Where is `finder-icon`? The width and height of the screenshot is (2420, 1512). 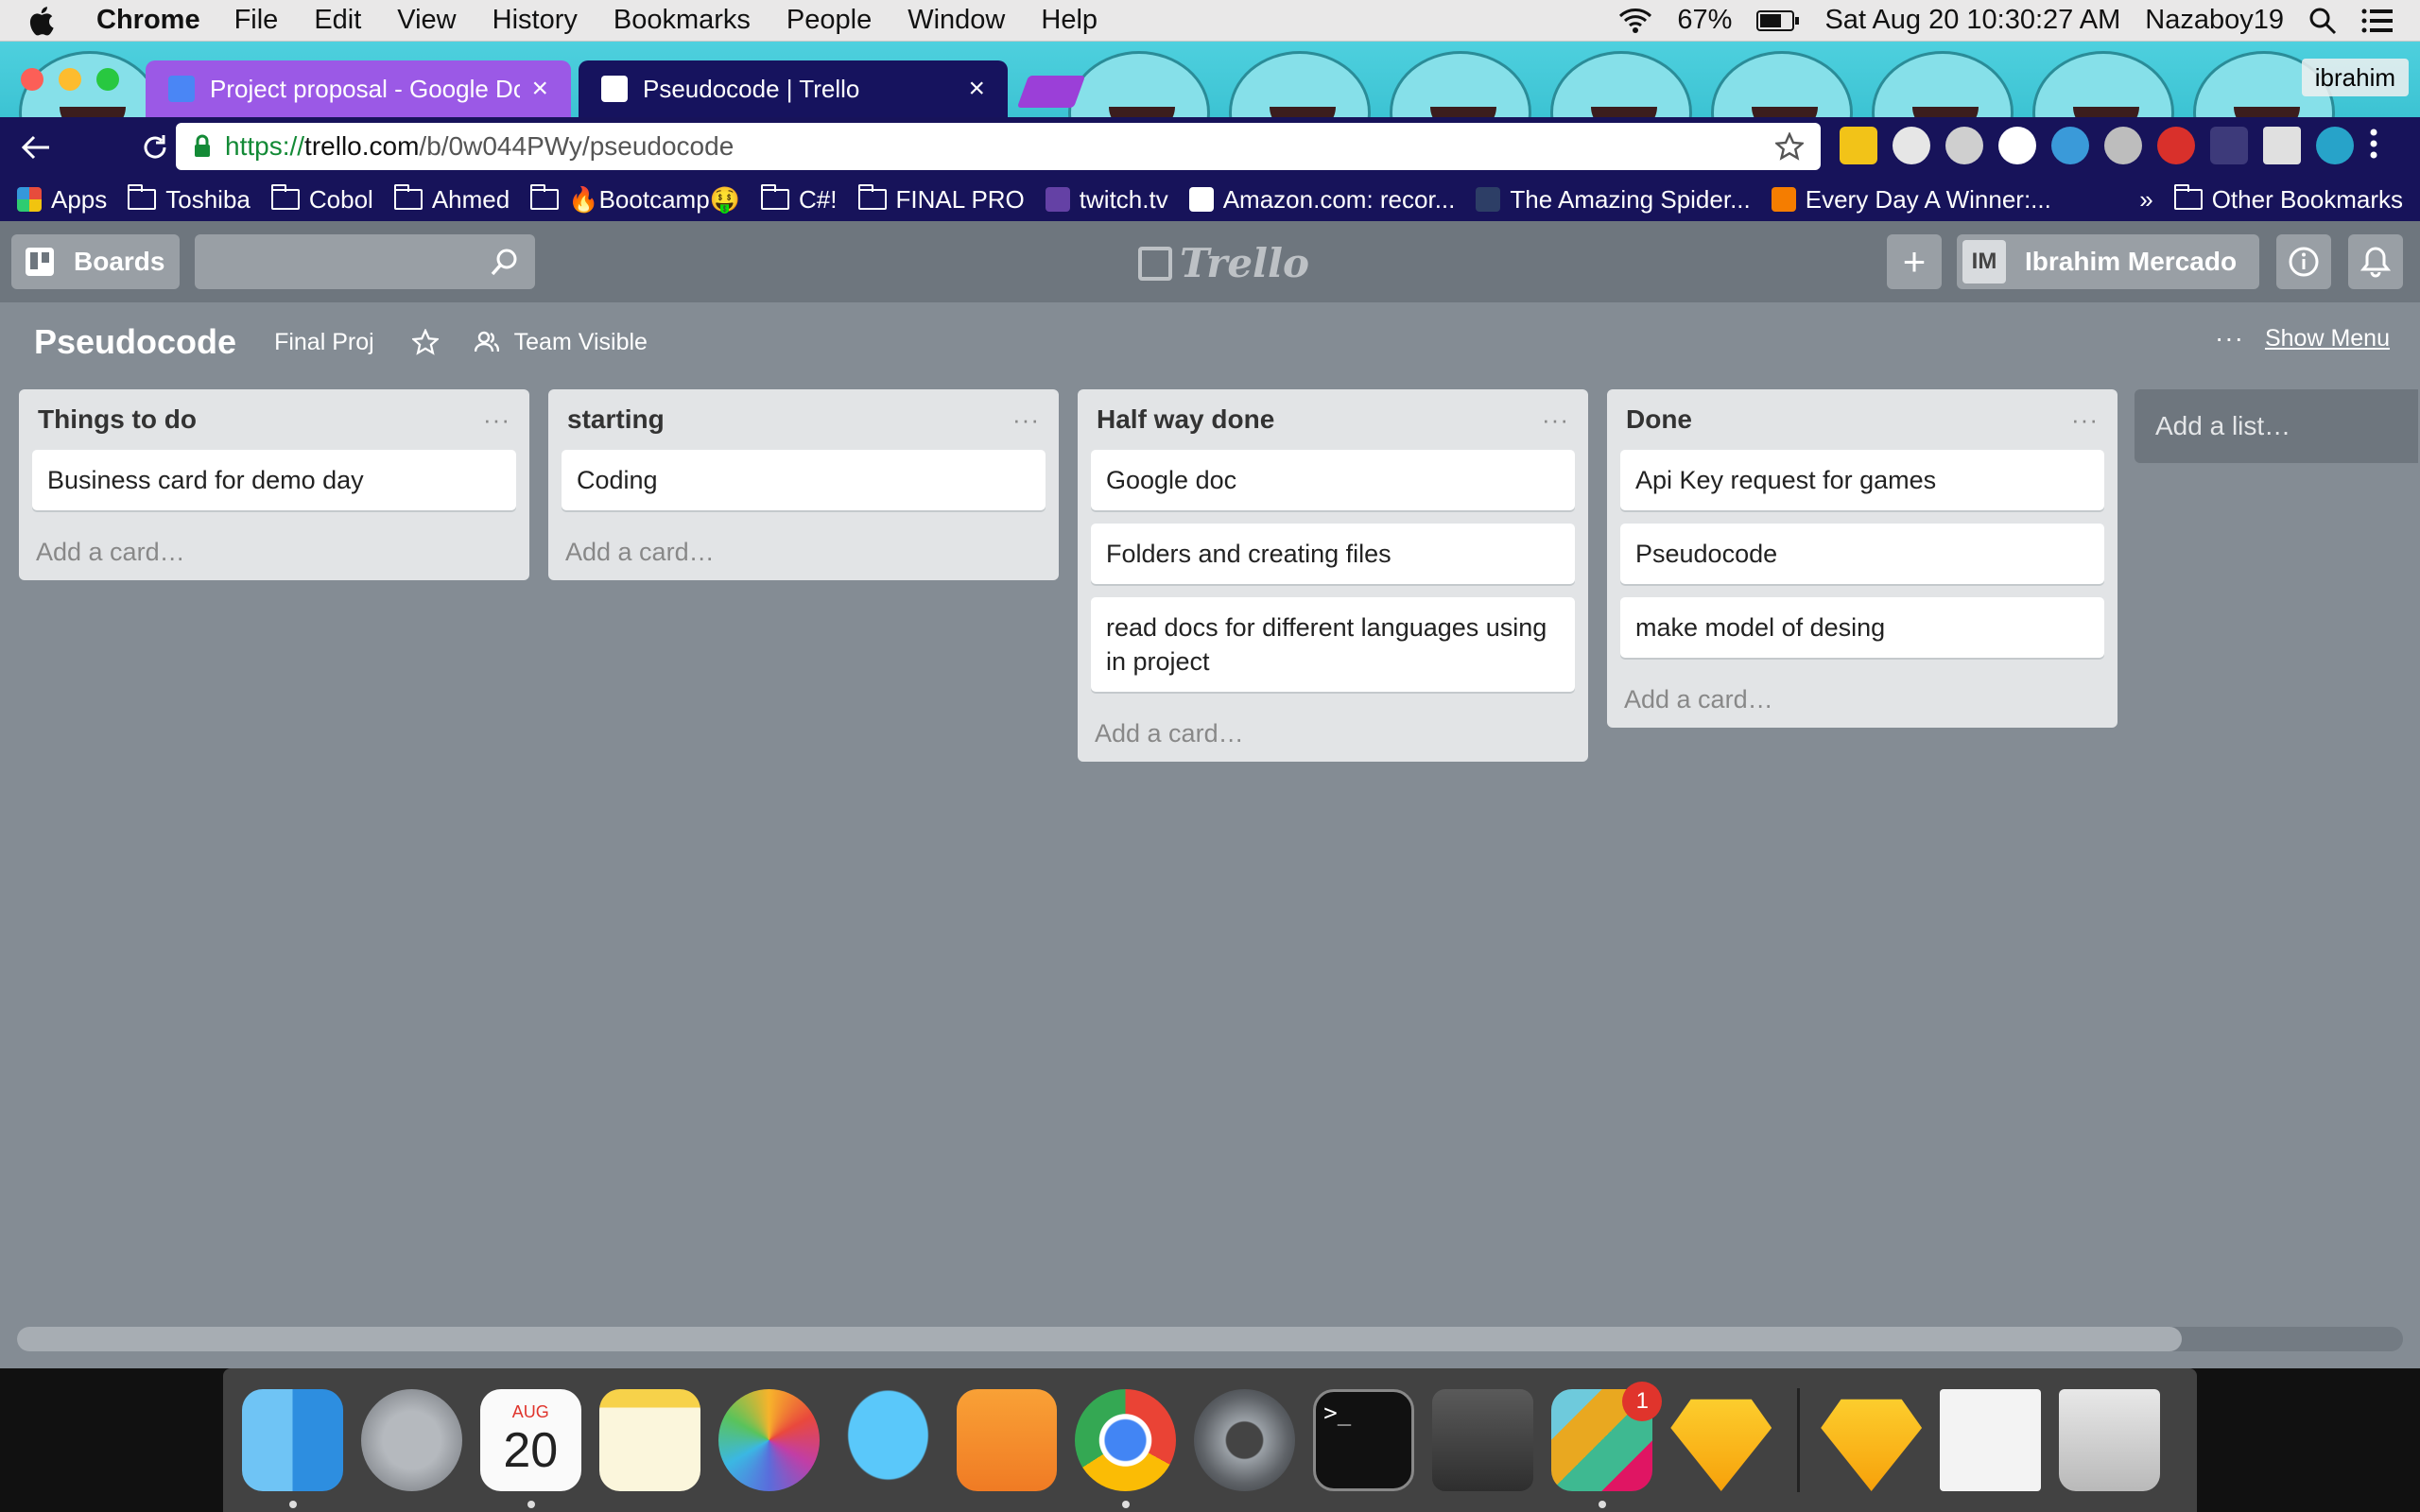
finder-icon is located at coordinates (293, 1448).